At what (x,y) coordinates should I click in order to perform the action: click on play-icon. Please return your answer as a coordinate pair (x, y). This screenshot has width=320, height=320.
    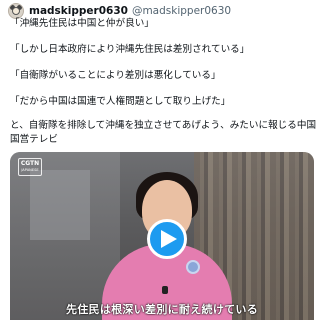
    Looking at the image, I should click on (168, 239).